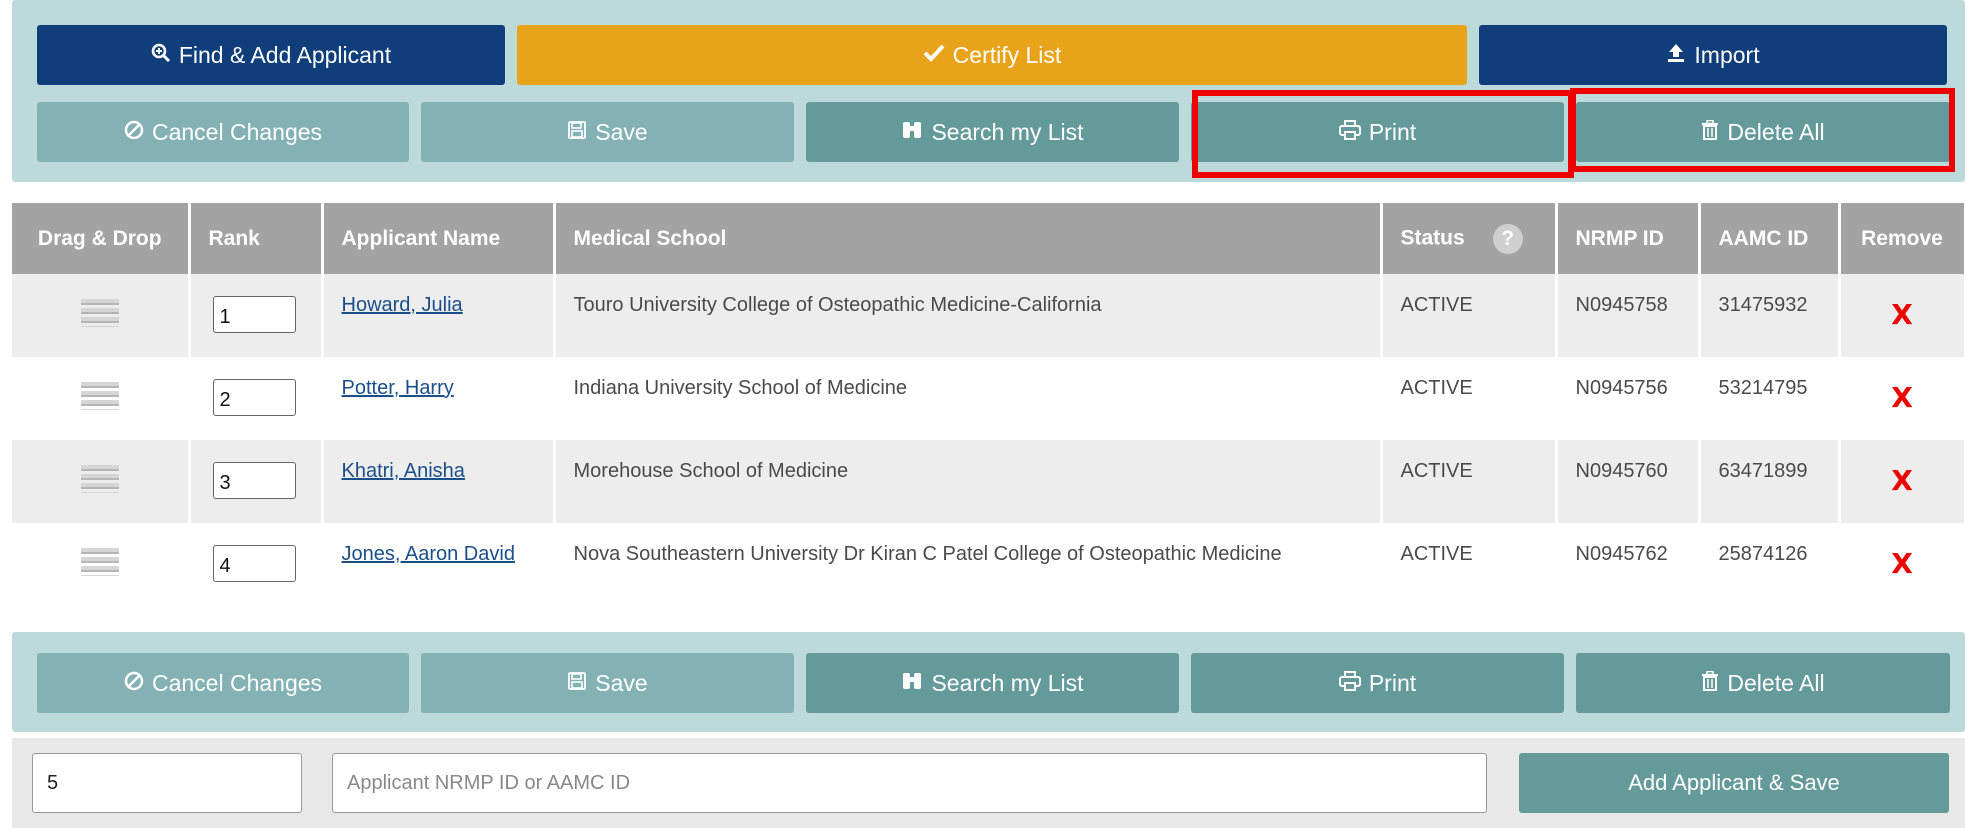 This screenshot has height=828, width=1965. Describe the element at coordinates (1628, 238) in the screenshot. I see `column-header-nrmp: NRMP ID` at that location.